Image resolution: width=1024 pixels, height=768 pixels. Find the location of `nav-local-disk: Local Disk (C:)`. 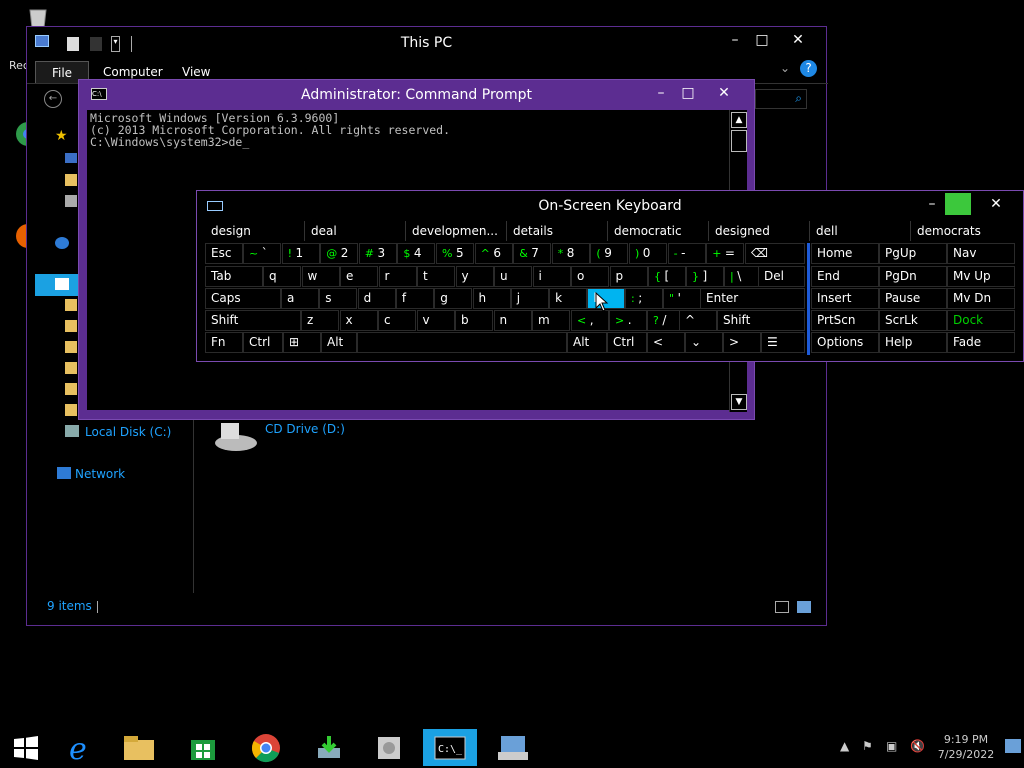

nav-local-disk: Local Disk (C:) is located at coordinates (128, 432).